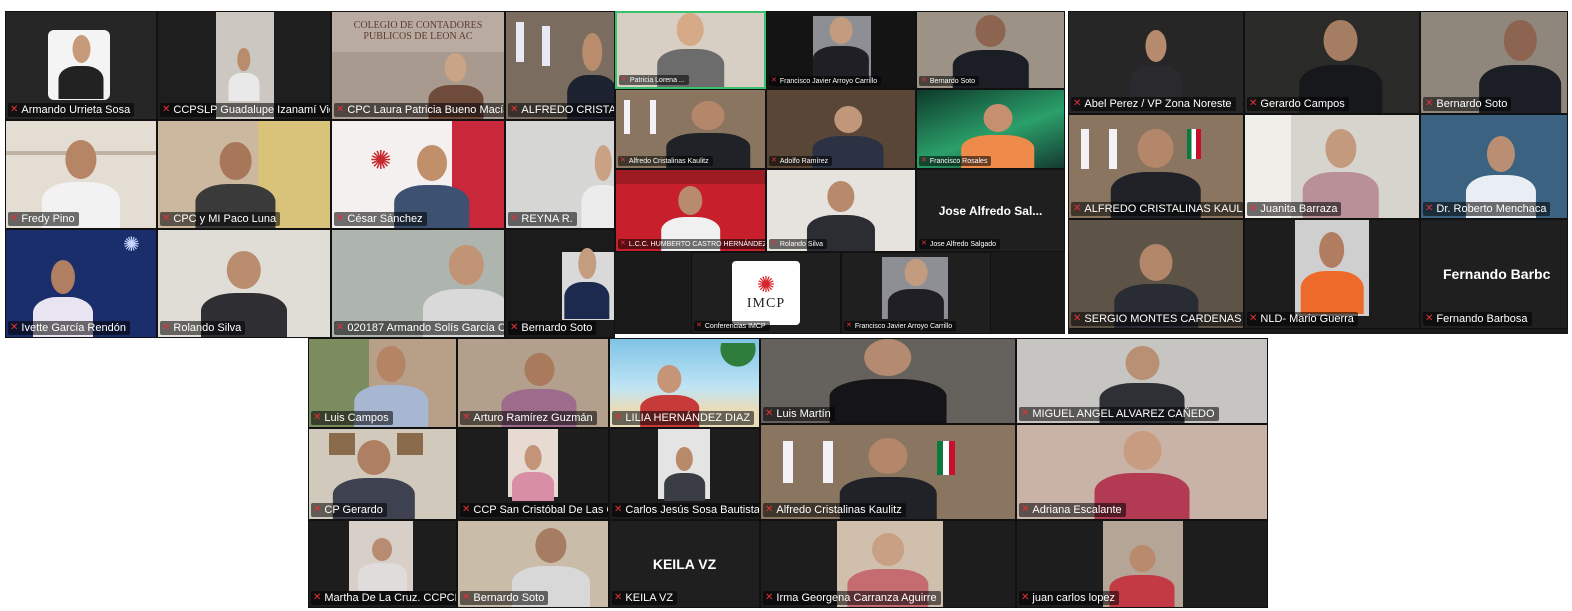 The height and width of the screenshot is (611, 1572). What do you see at coordinates (1302, 319) in the screenshot?
I see `participant-name-label: ✕ NLD- Mario Guerra` at bounding box center [1302, 319].